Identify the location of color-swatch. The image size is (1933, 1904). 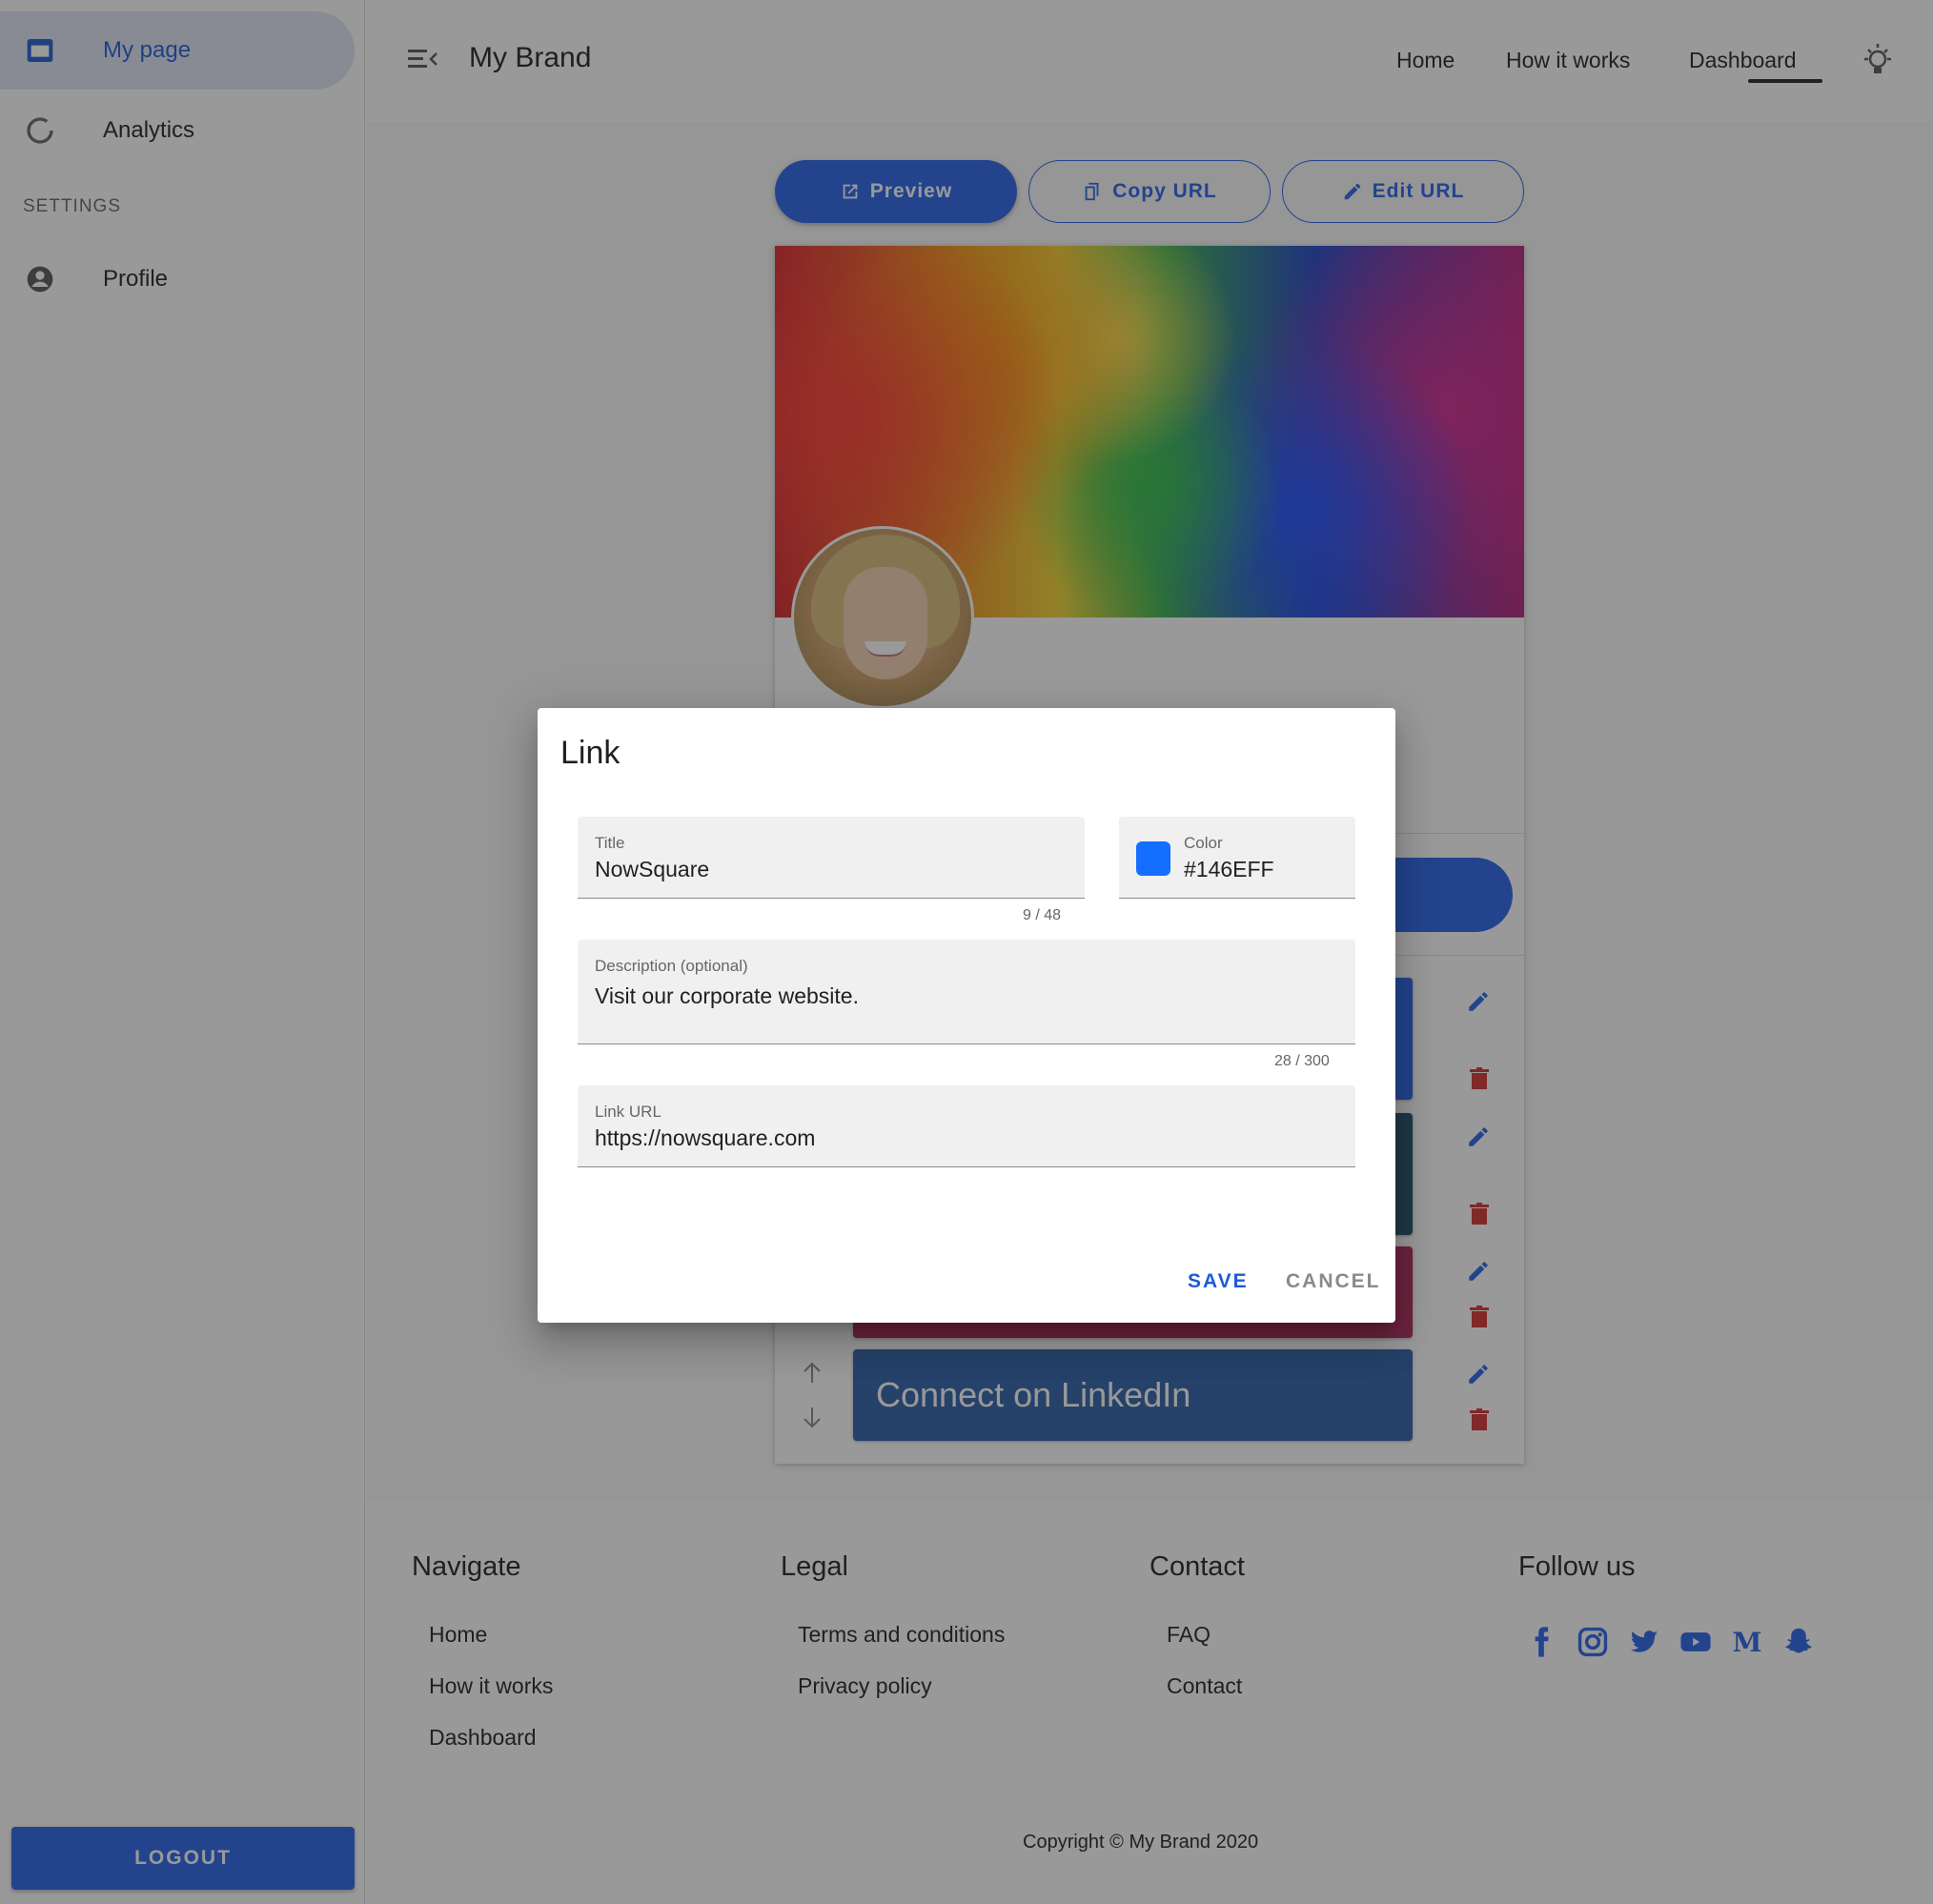
(1153, 858).